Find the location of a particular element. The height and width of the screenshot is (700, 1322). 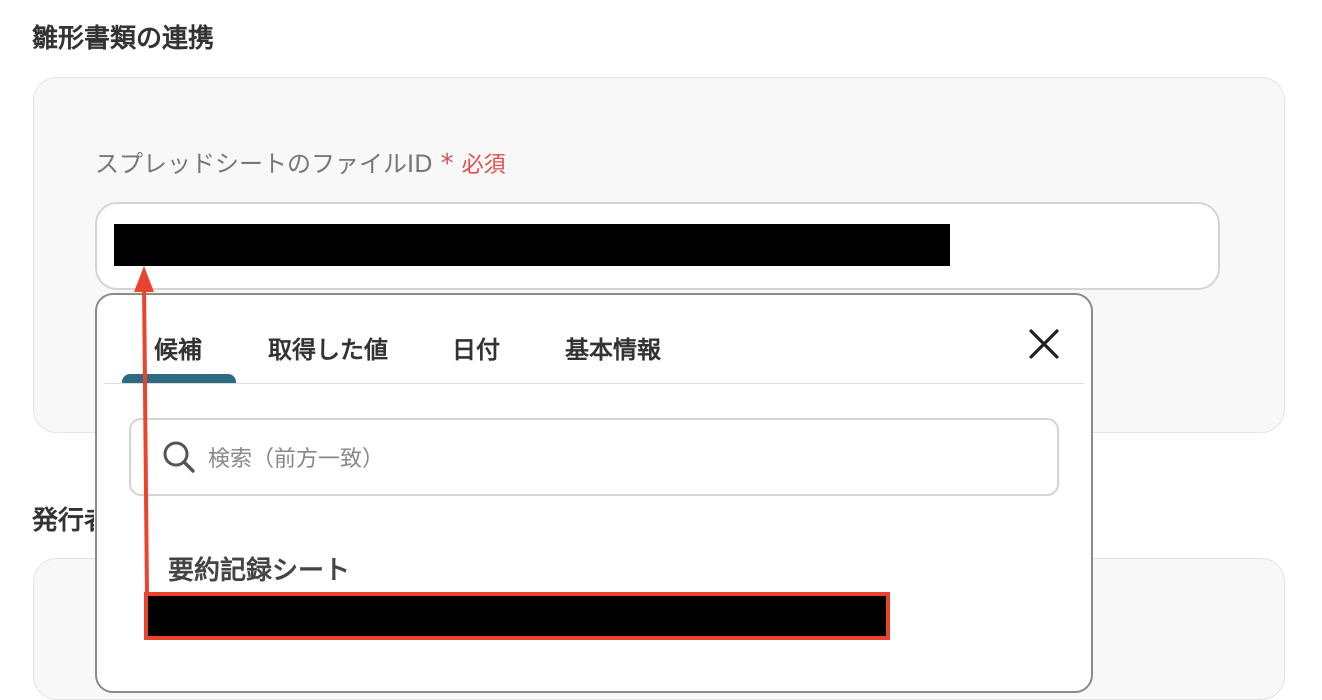

search-input is located at coordinates (618, 459).